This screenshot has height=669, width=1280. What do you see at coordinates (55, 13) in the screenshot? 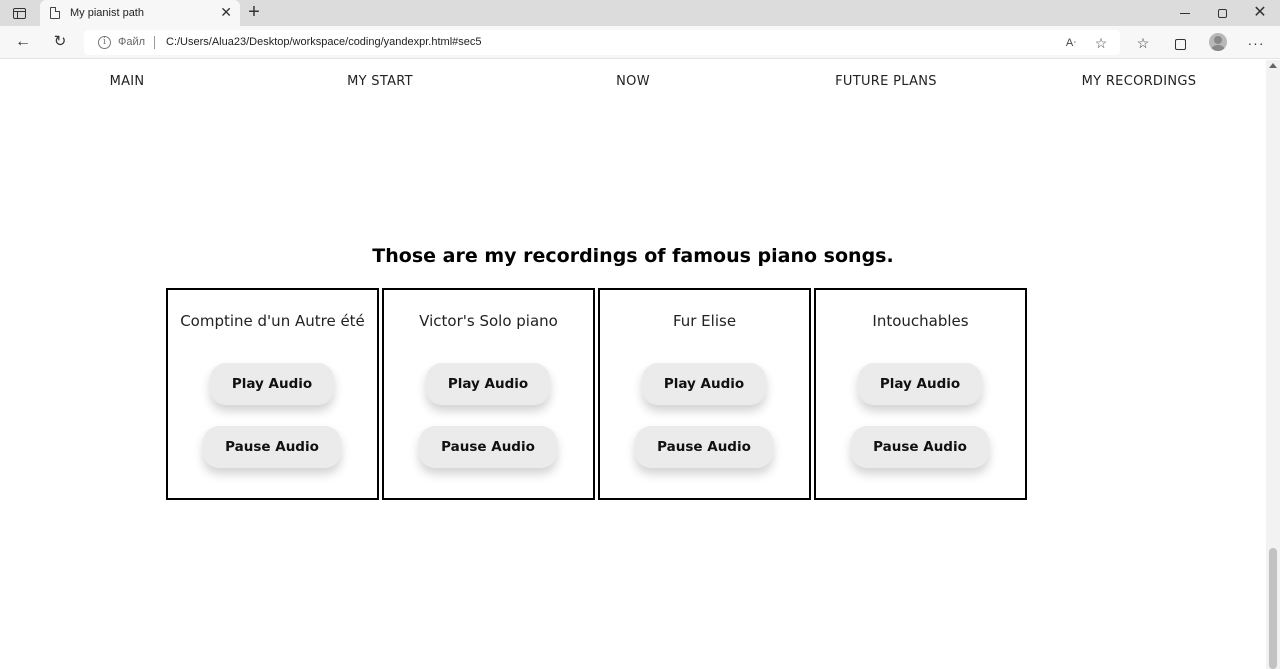
I see `page-icon` at bounding box center [55, 13].